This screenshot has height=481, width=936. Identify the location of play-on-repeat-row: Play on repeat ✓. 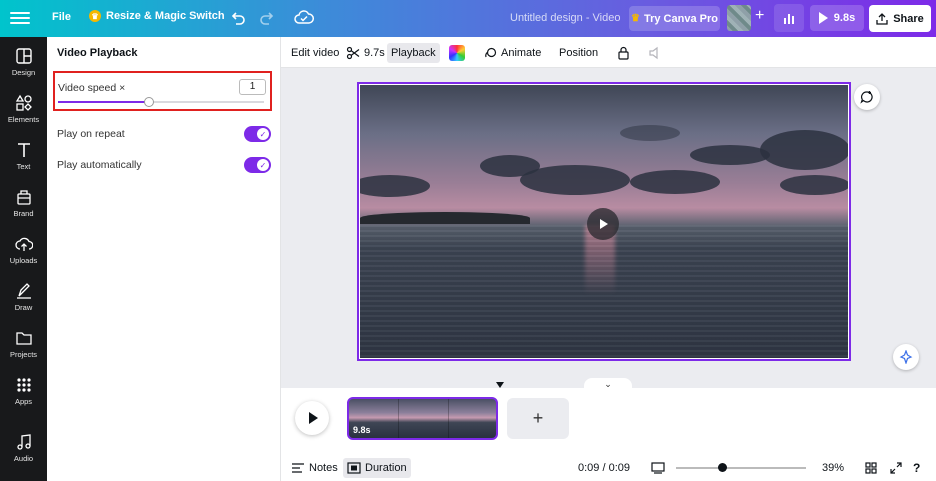
(164, 134).